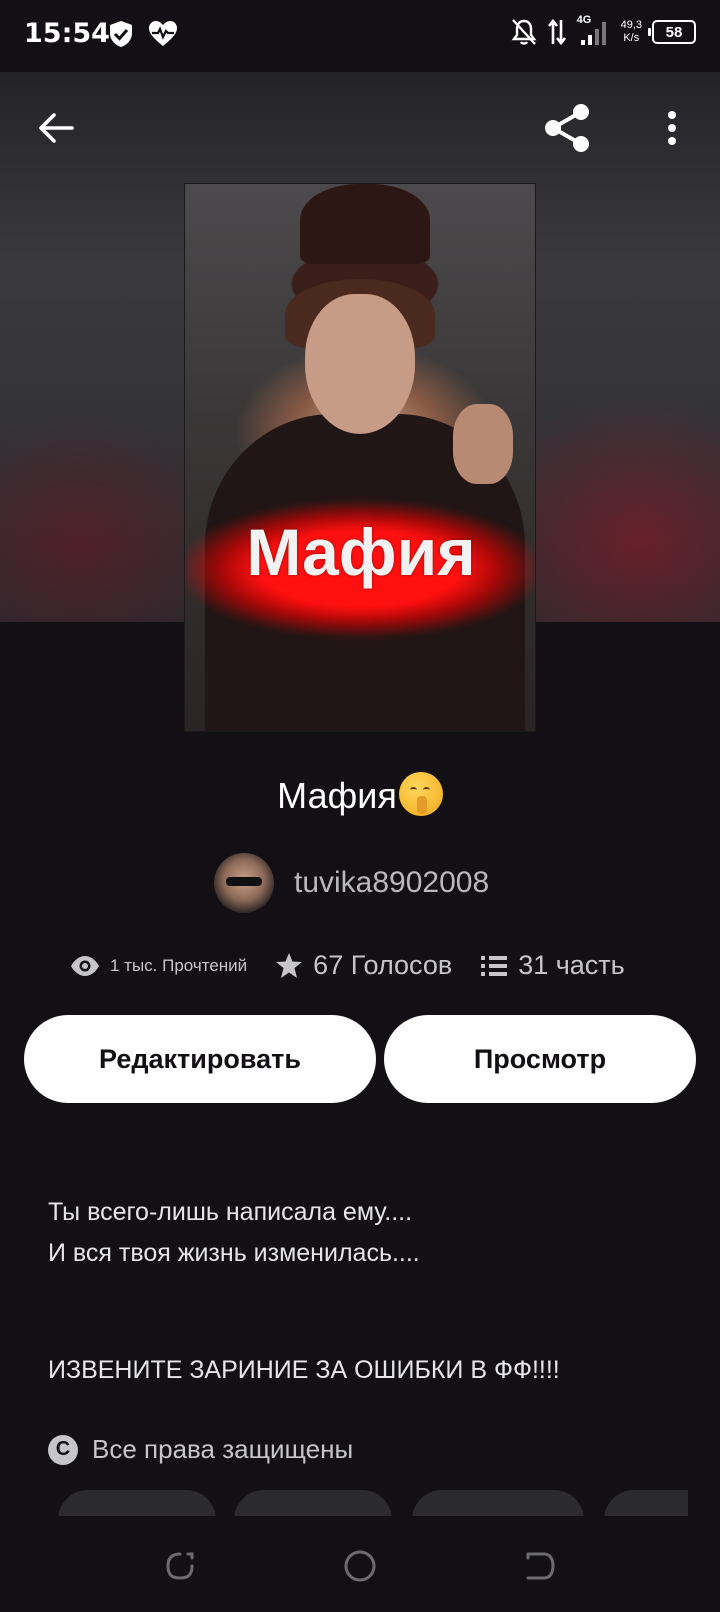 This screenshot has height=1612, width=720. Describe the element at coordinates (631, 25) in the screenshot. I see `net-speed-value: 49,3` at that location.